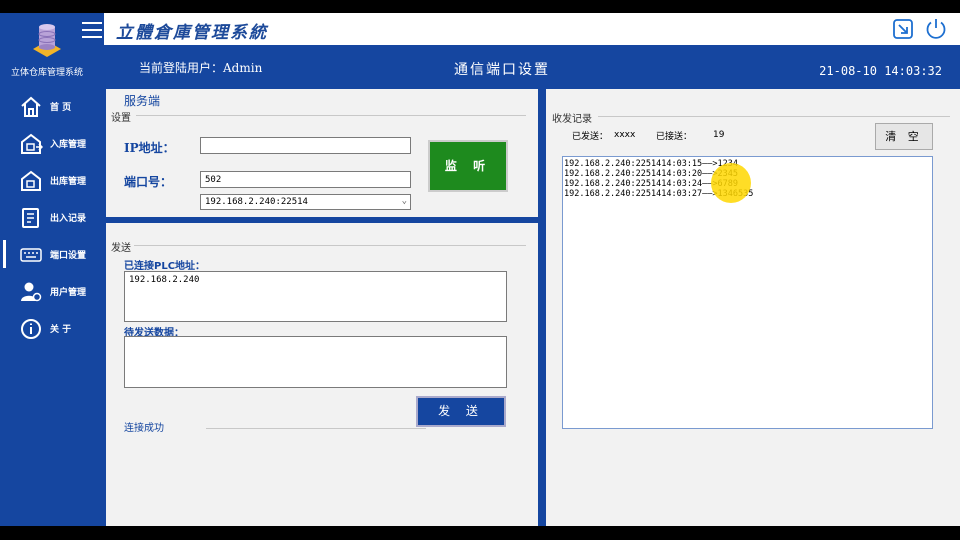  What do you see at coordinates (31, 292) in the screenshot?
I see `user-settings-icon` at bounding box center [31, 292].